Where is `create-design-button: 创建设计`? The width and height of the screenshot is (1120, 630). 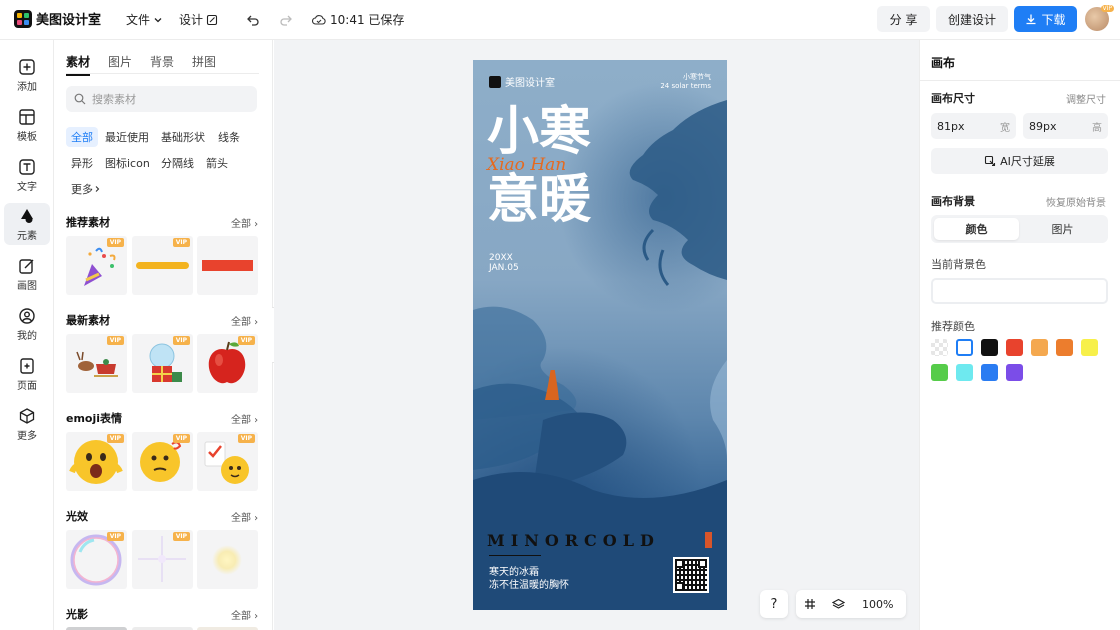 create-design-button: 创建设计 is located at coordinates (972, 19).